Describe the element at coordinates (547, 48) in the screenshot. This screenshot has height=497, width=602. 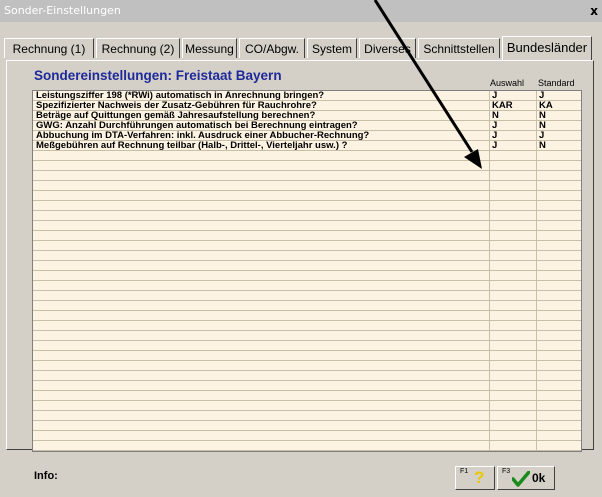
I see `tab-bundeslaender: Bundesländer` at that location.